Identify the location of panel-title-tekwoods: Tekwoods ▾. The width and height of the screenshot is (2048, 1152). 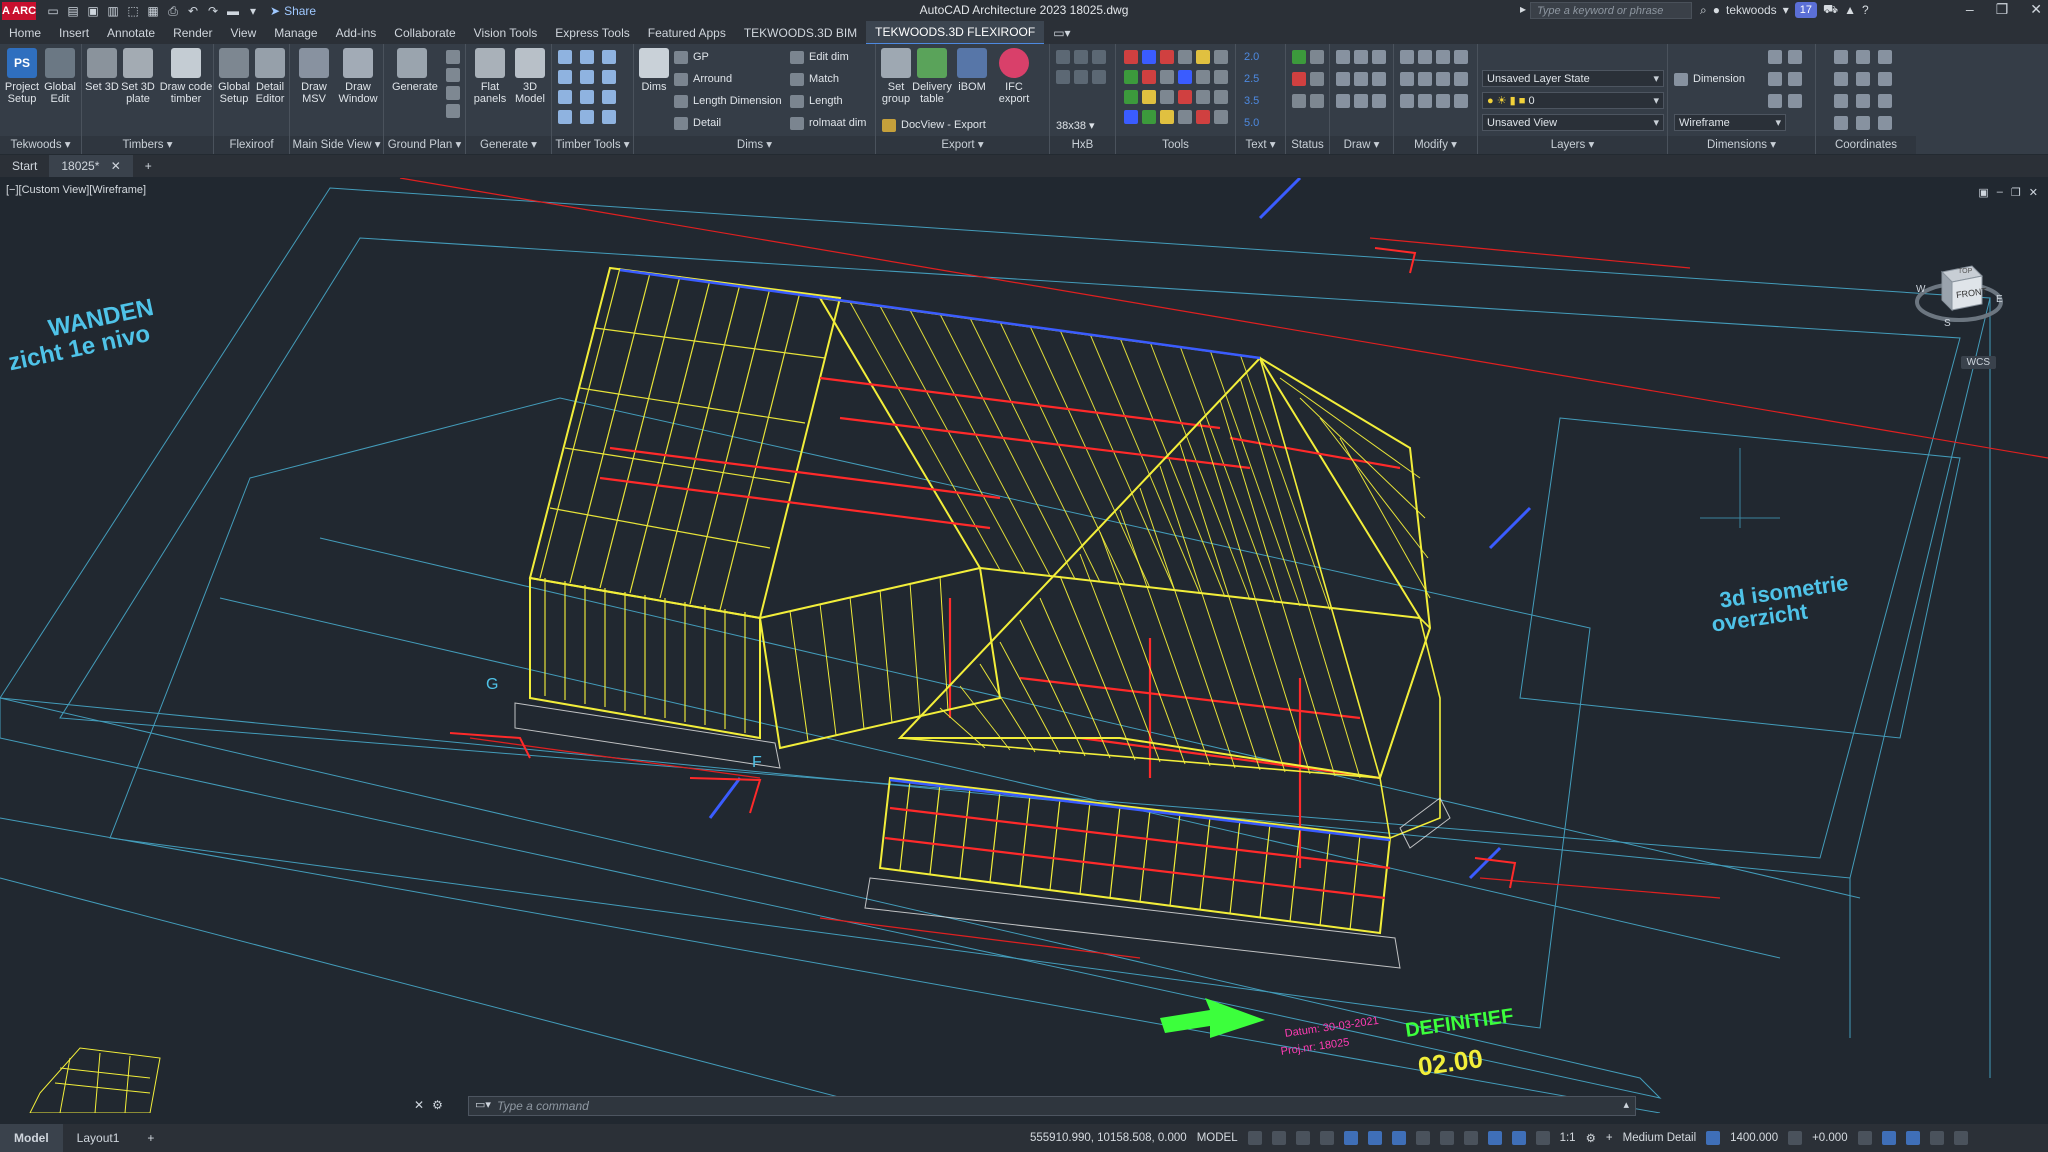
(40, 145).